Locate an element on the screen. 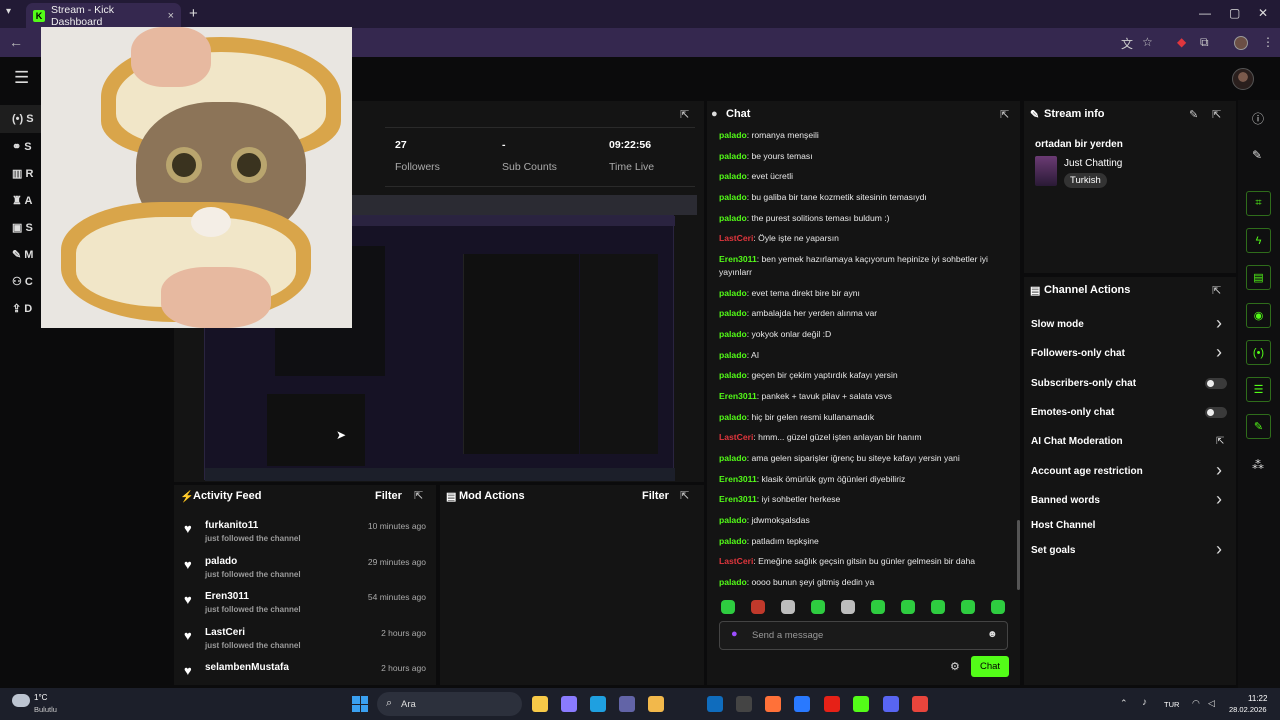 Image resolution: width=1280 pixels, height=720 pixels. sidebar-item-5: ▣ S is located at coordinates (22, 227).